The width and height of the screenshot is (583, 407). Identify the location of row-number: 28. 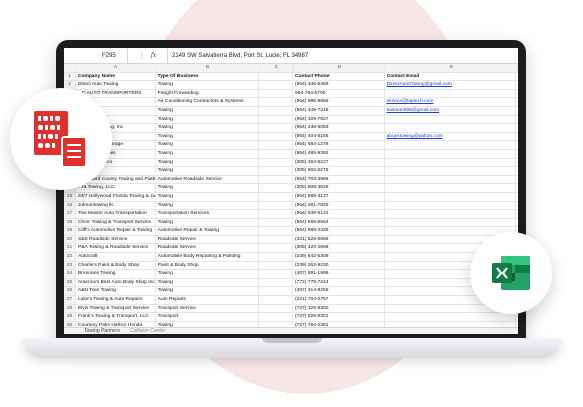
(70, 308).